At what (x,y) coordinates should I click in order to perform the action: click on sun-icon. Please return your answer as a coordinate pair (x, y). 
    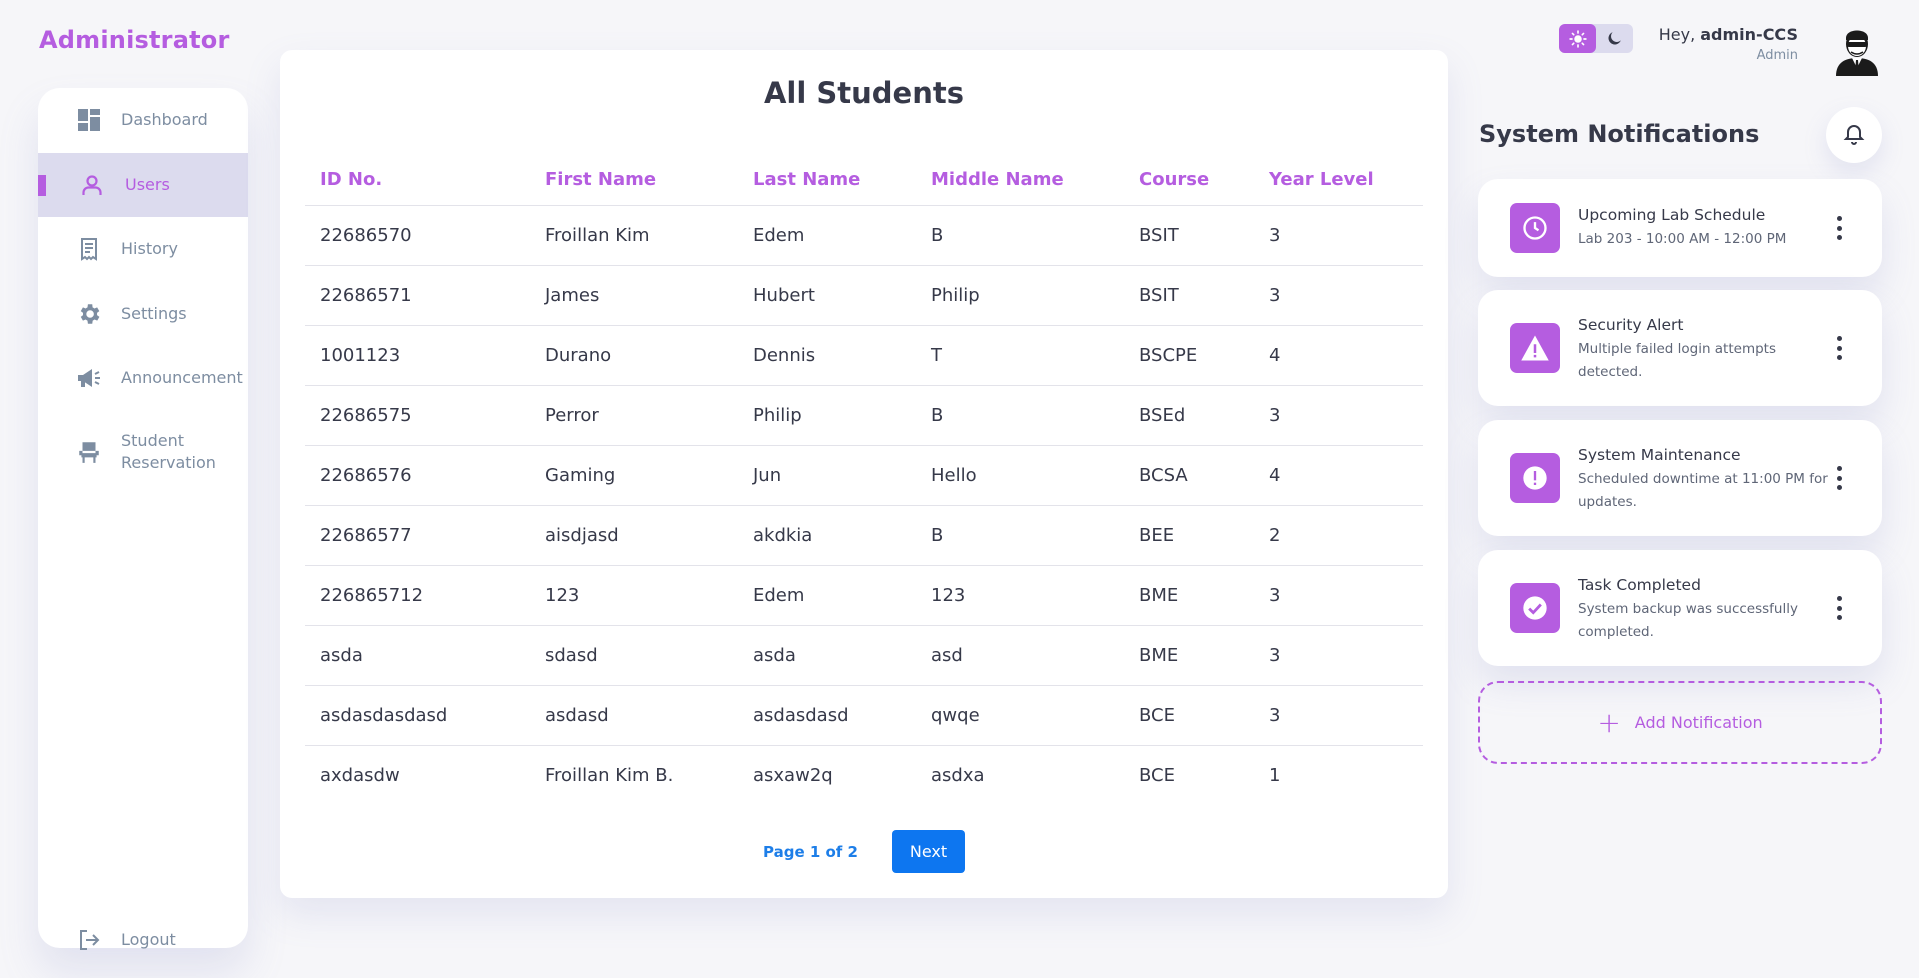
    Looking at the image, I should click on (1577, 38).